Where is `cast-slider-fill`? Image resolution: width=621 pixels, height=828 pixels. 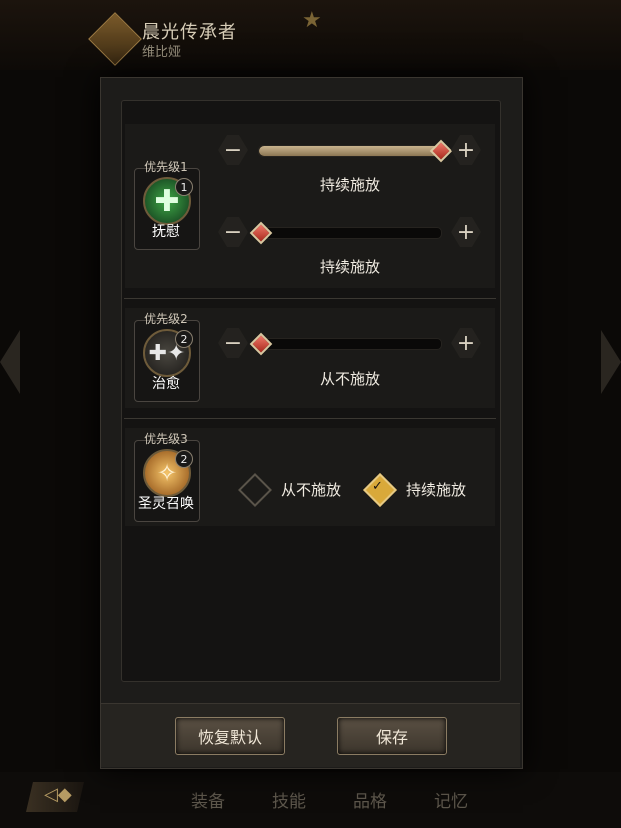
cast-slider-fill is located at coordinates (350, 151).